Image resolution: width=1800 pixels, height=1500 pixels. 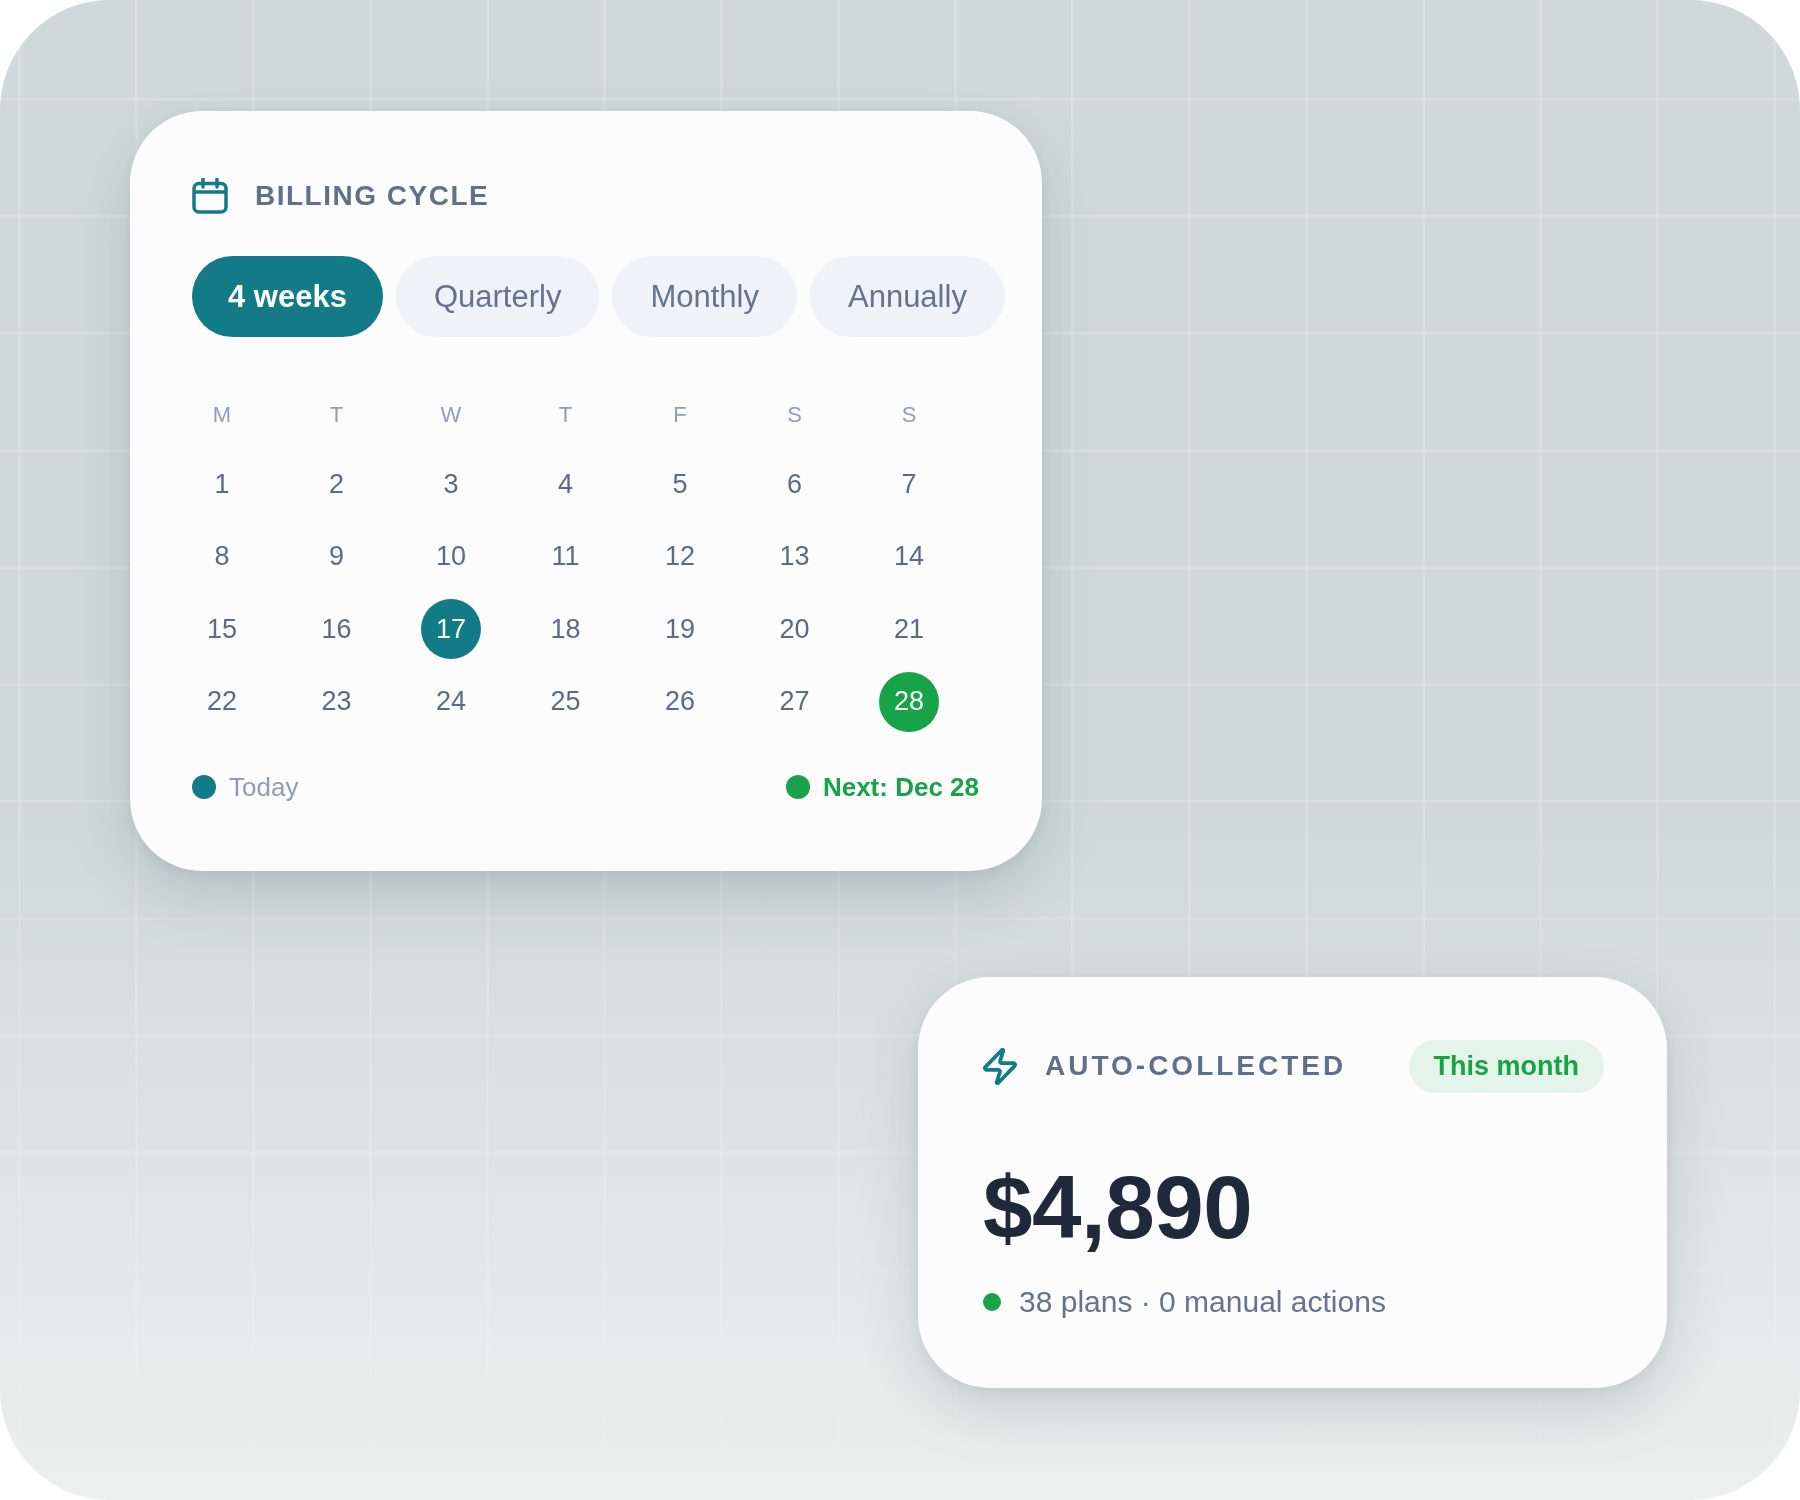 I want to click on calendar-day: 6, so click(x=794, y=484).